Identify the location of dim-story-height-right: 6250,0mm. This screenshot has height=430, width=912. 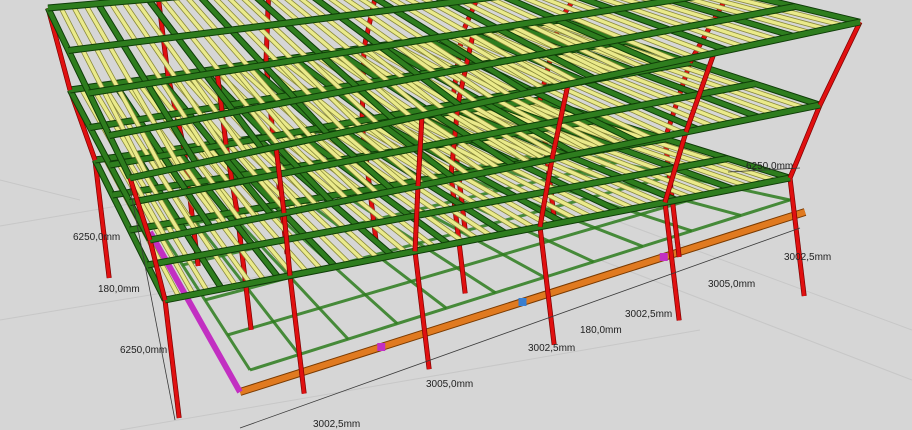
(769, 166).